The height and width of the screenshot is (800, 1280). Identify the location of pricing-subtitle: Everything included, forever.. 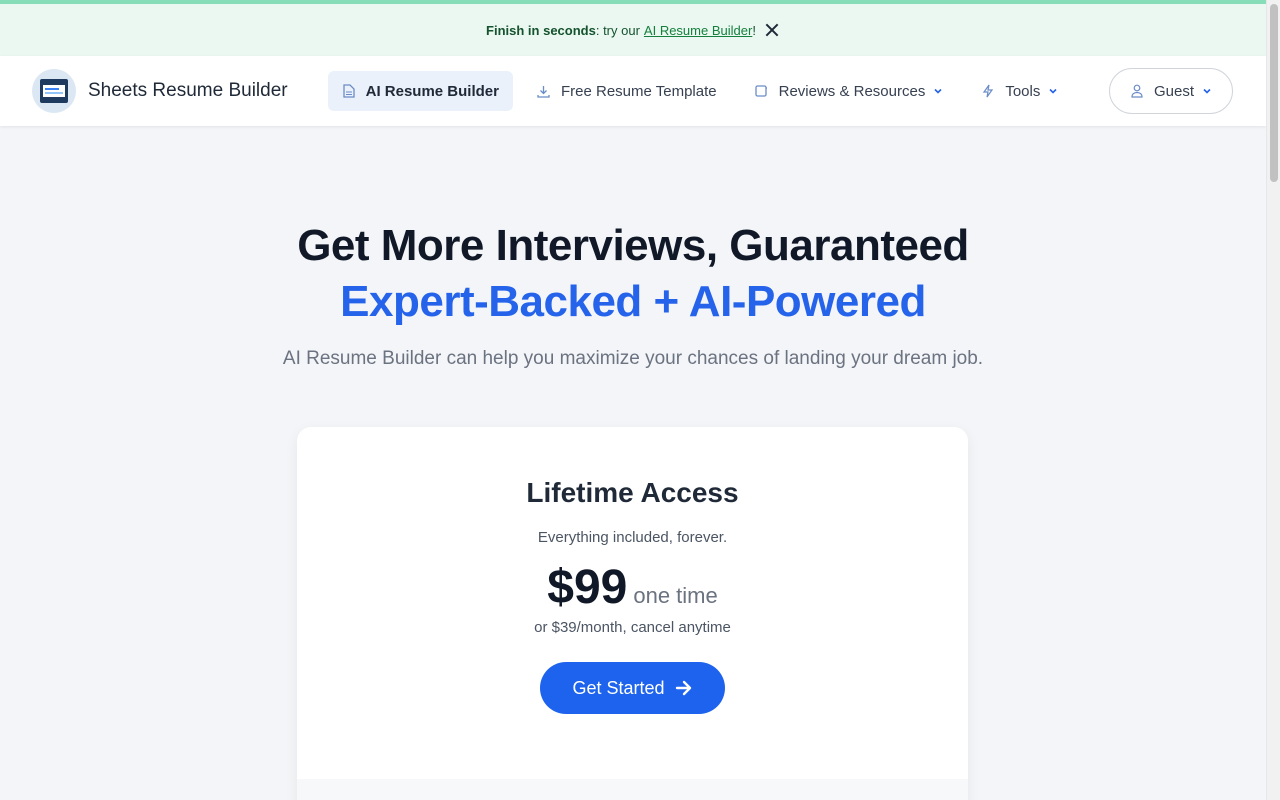
(632, 537).